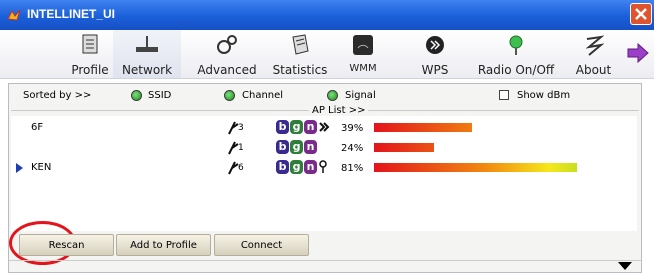  I want to click on toolbar-label: WMM, so click(363, 68).